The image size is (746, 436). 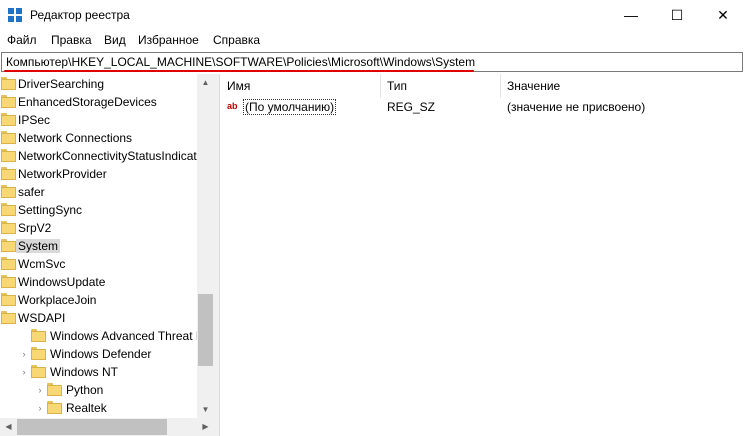 What do you see at coordinates (92, 427) in the screenshot?
I see `tree-horizontal-scroll-thumb` at bounding box center [92, 427].